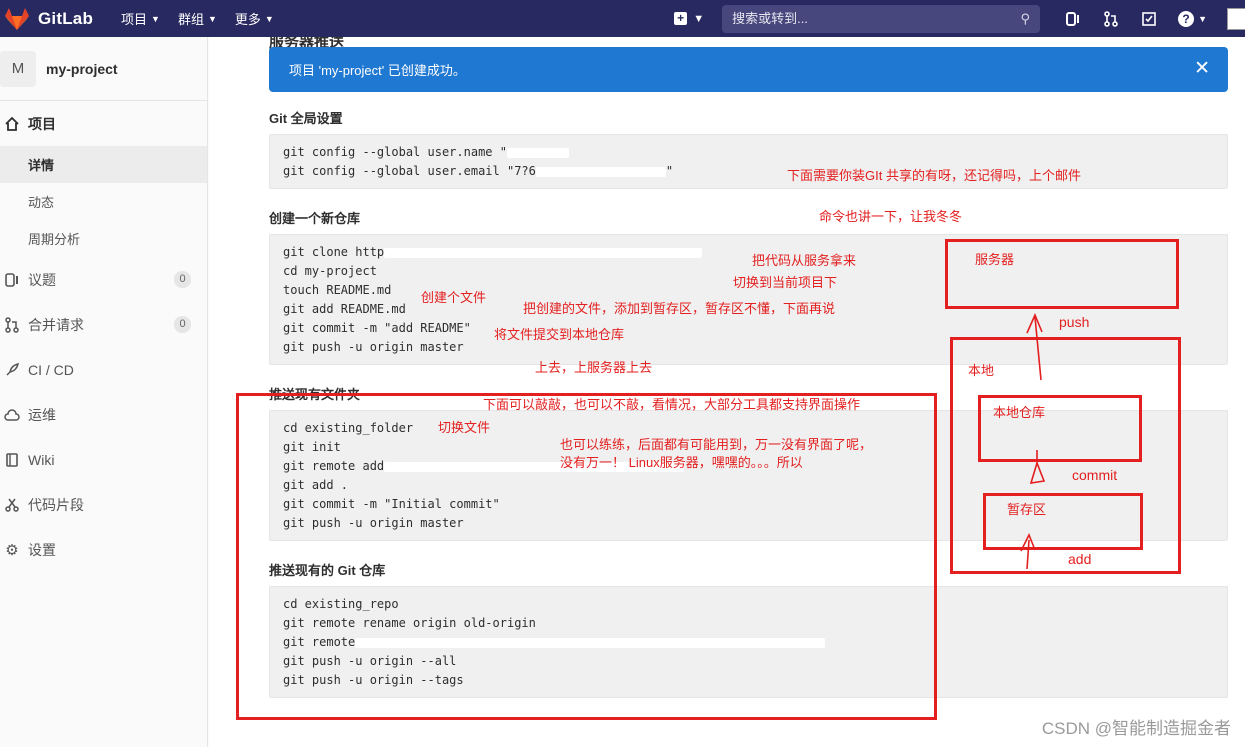 This screenshot has height=747, width=1245. I want to click on annotation-switch-file: 切换文件, so click(464, 427).